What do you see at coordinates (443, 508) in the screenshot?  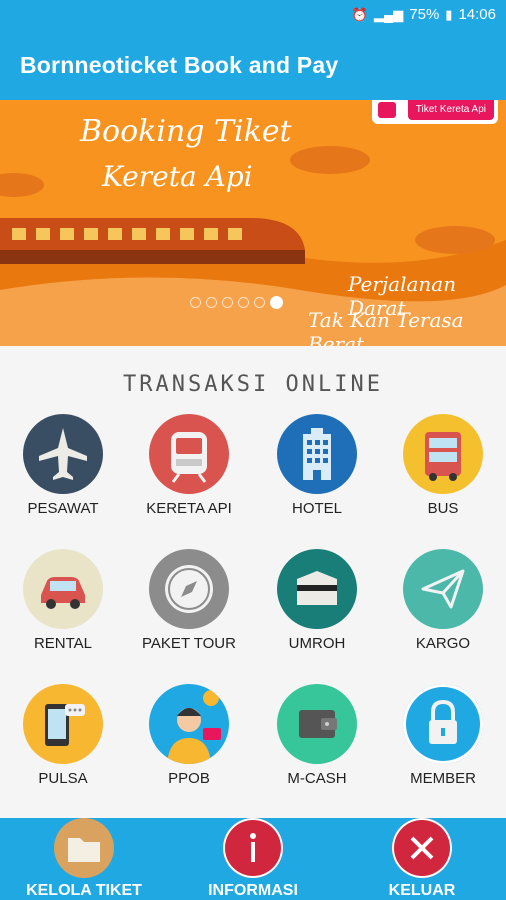 I see `service-label: BUS` at bounding box center [443, 508].